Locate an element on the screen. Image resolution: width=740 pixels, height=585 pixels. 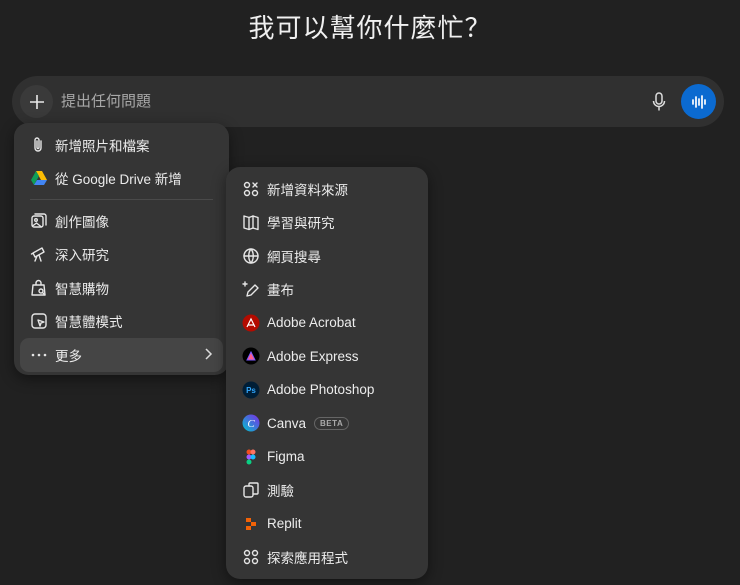
microphone-icon is located at coordinates (659, 101).